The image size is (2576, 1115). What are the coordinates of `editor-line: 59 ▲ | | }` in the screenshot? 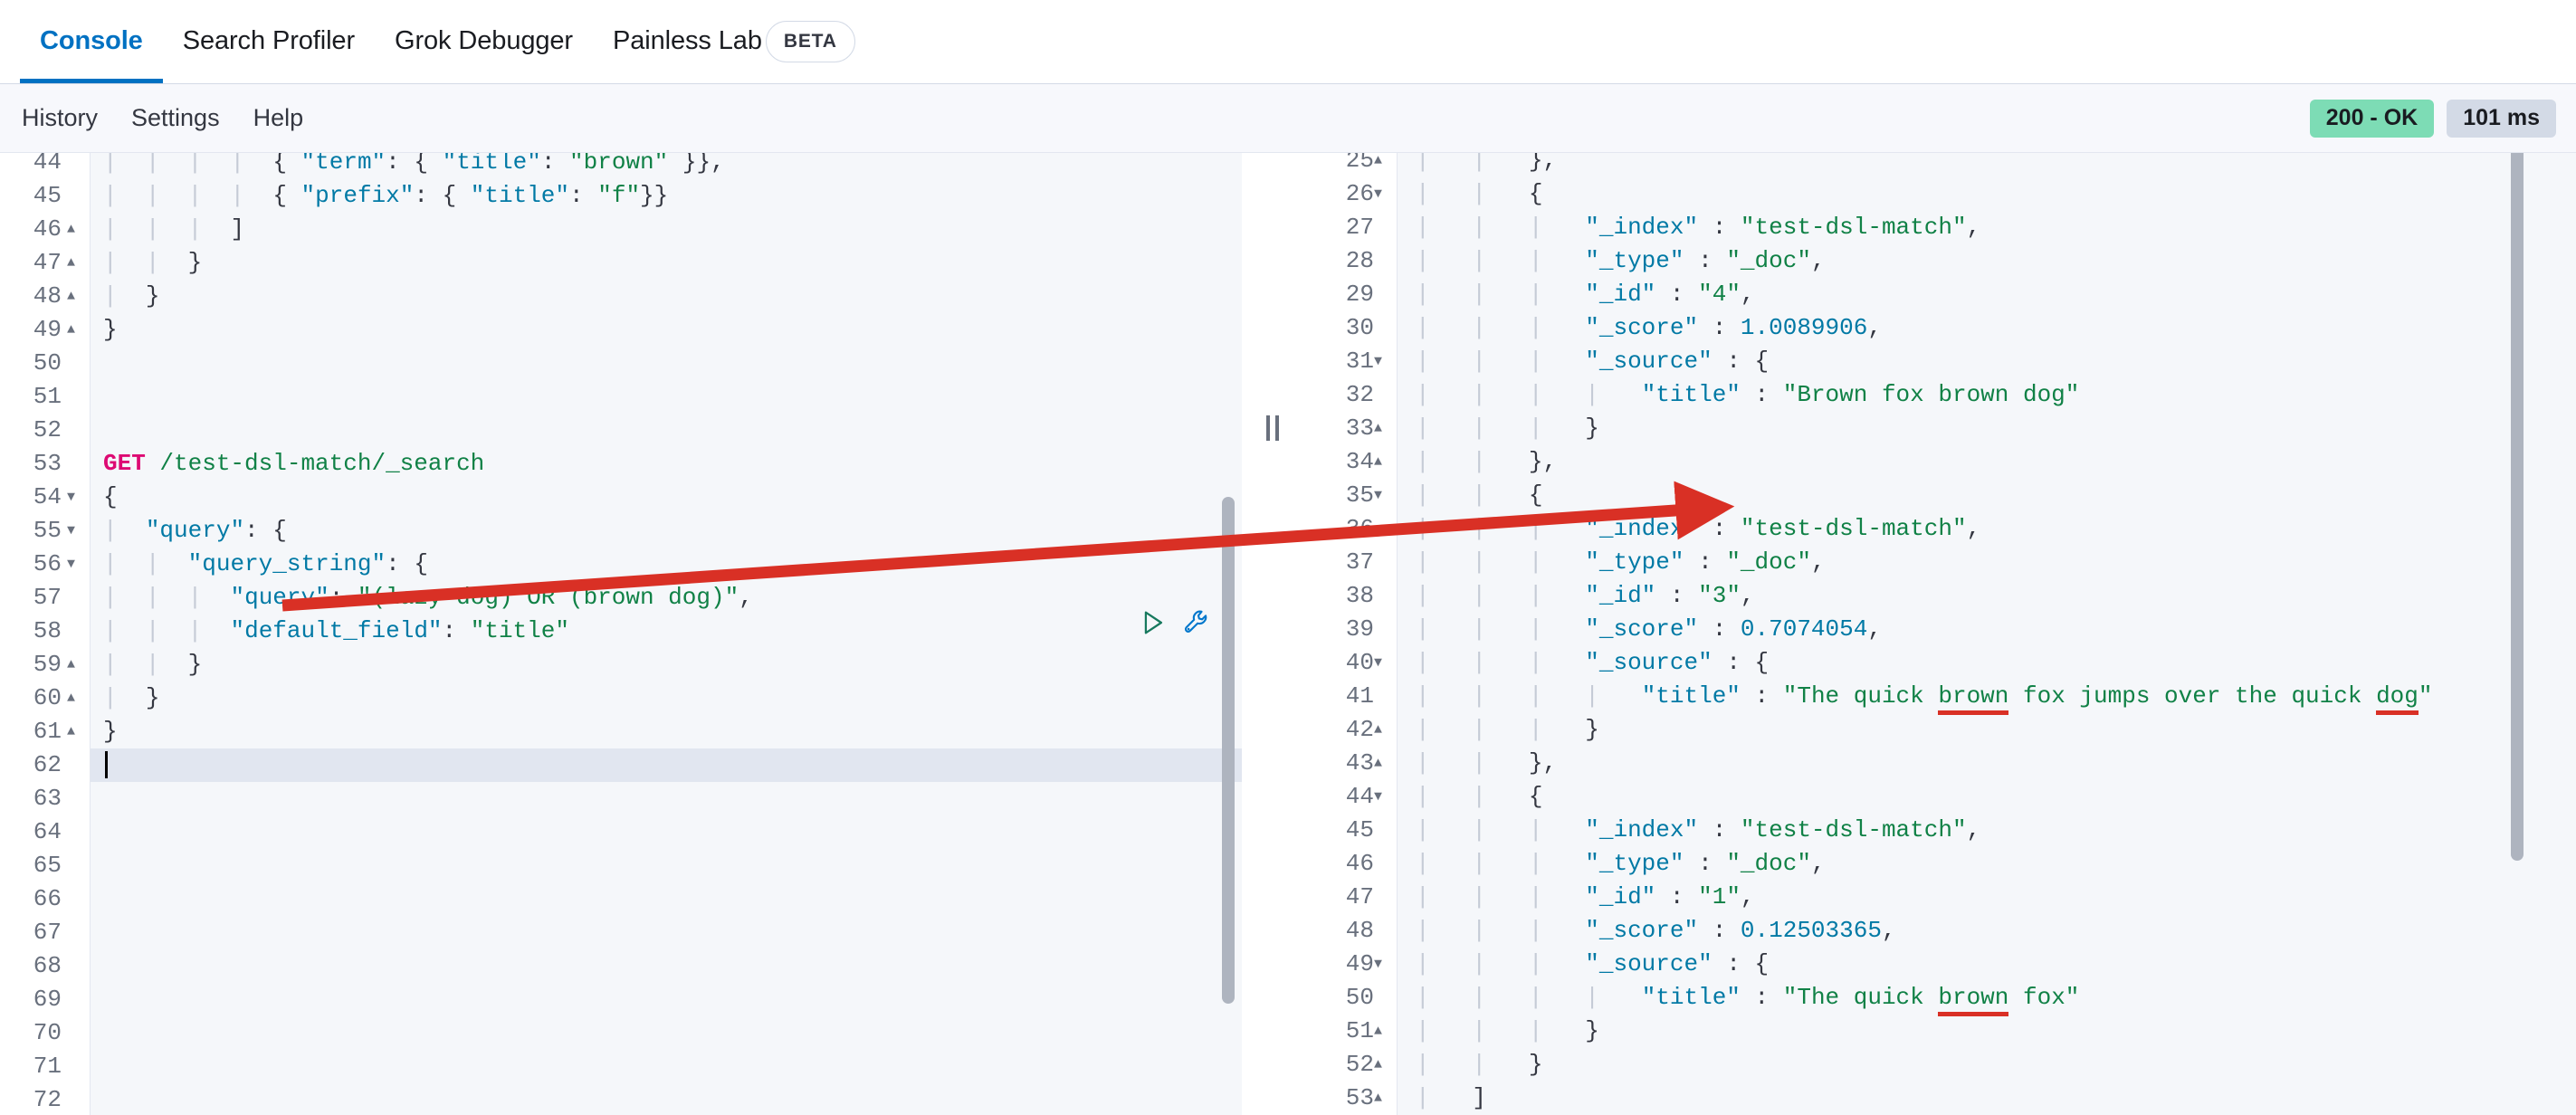 It's located at (621, 664).